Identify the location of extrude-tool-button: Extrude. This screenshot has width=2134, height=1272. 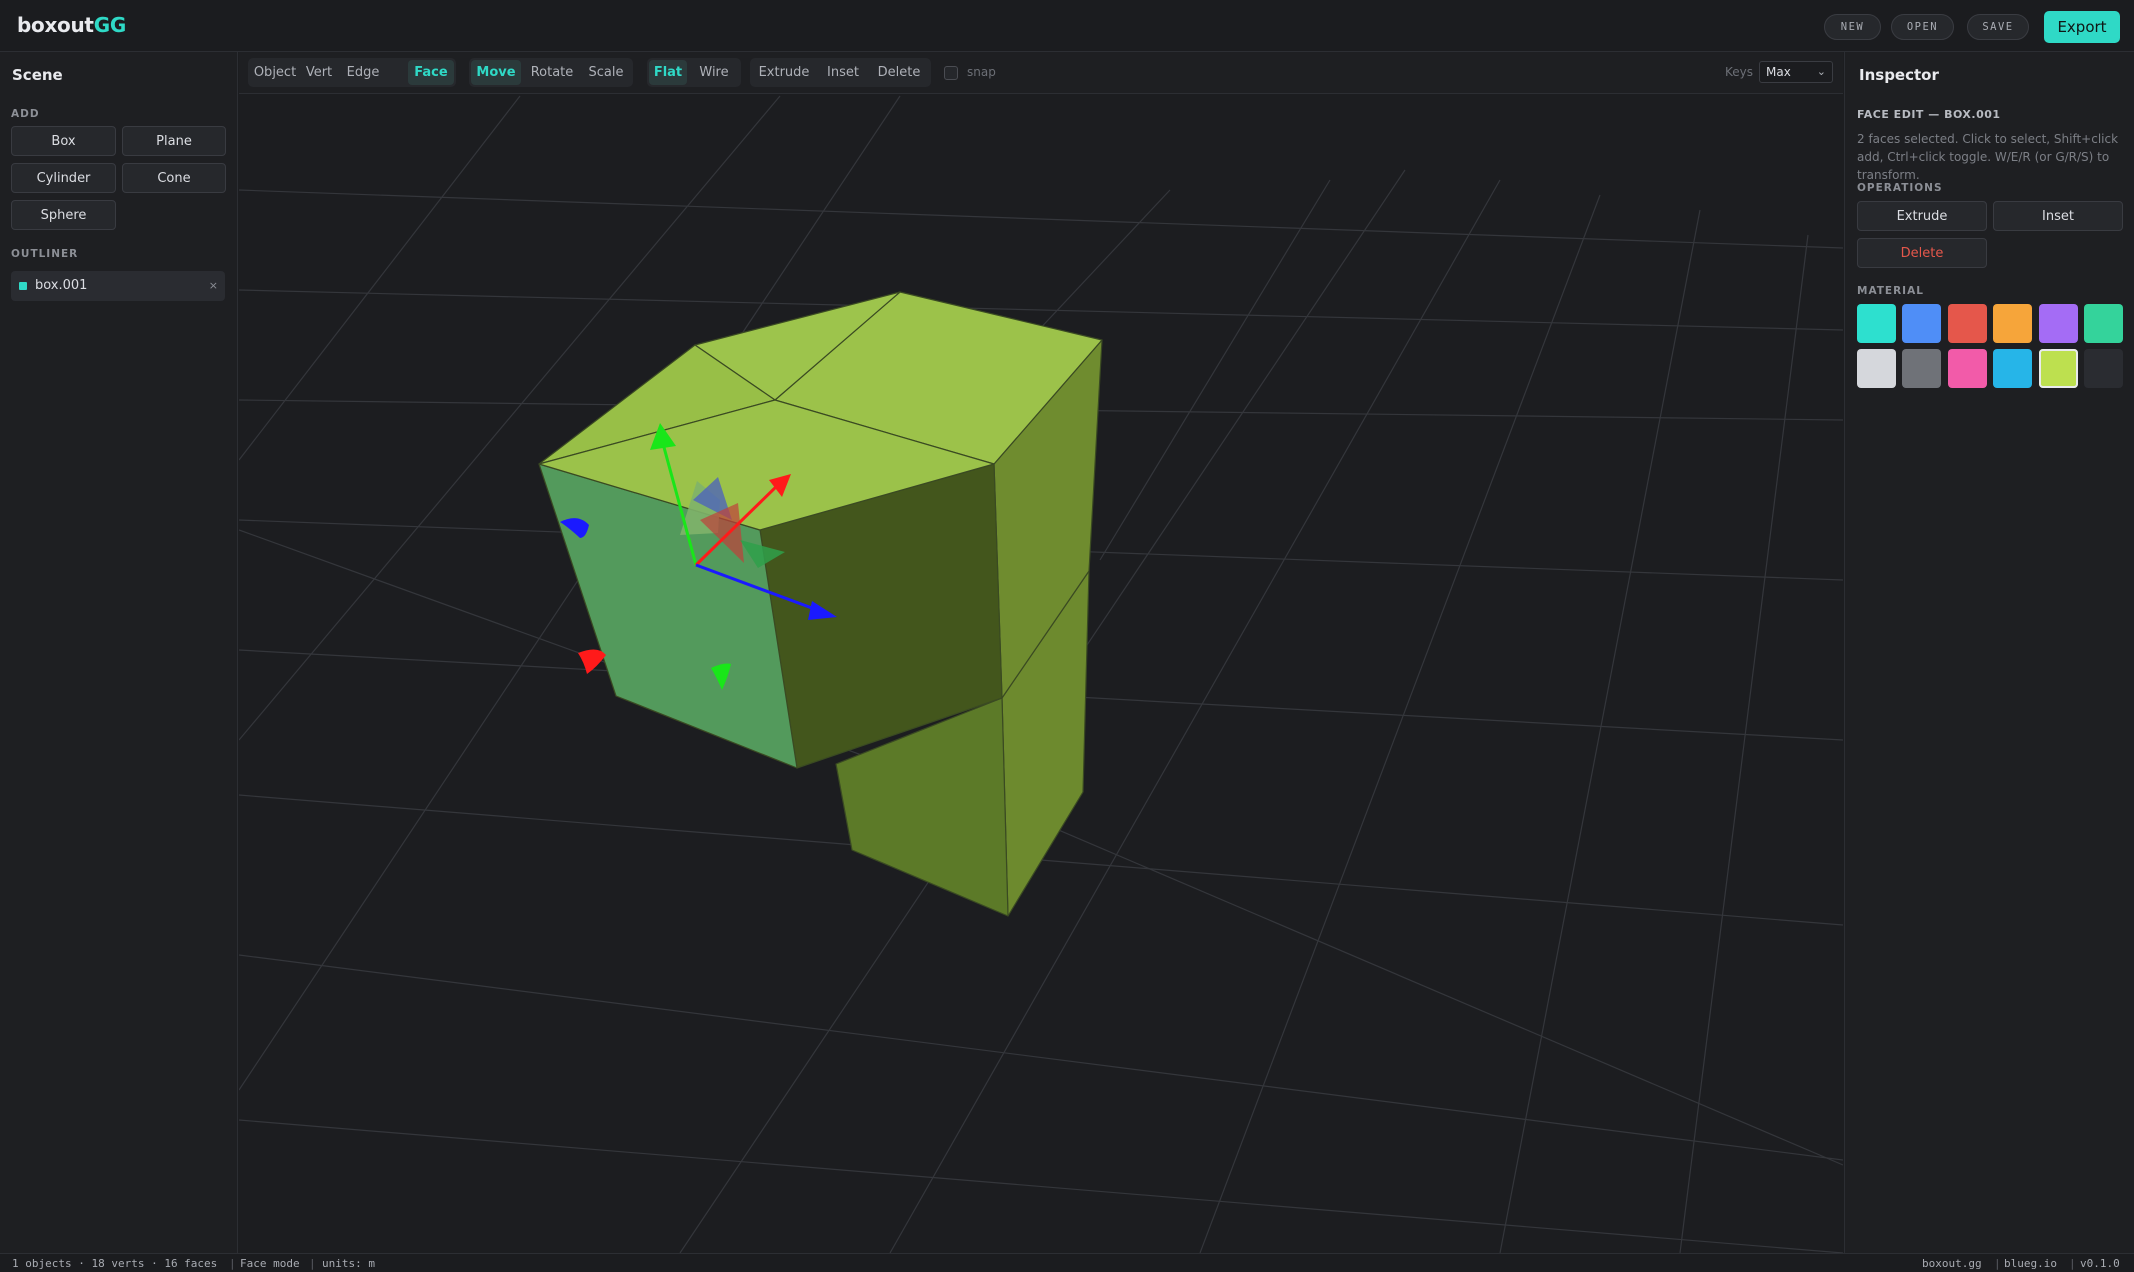
(784, 72).